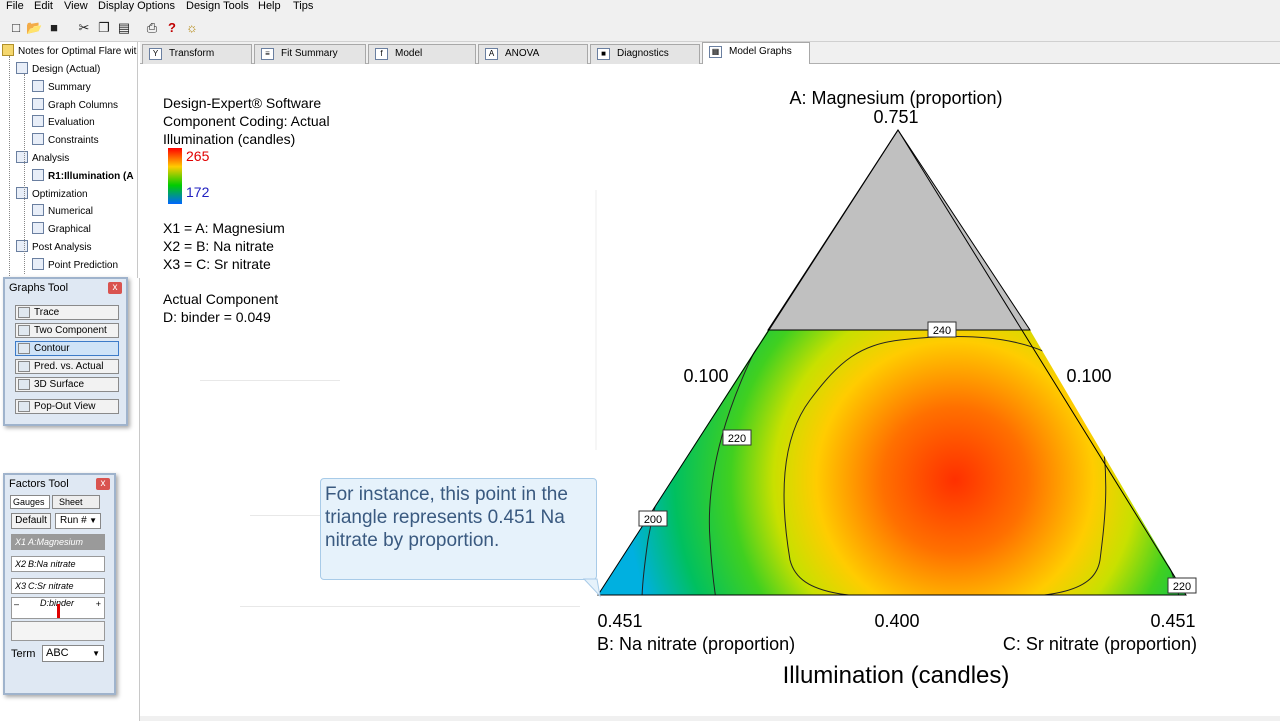 This screenshot has width=1280, height=721. Describe the element at coordinates (1100, 644) in the screenshot. I see `c-axis-label: C: Sr nitrate (proportion)` at that location.